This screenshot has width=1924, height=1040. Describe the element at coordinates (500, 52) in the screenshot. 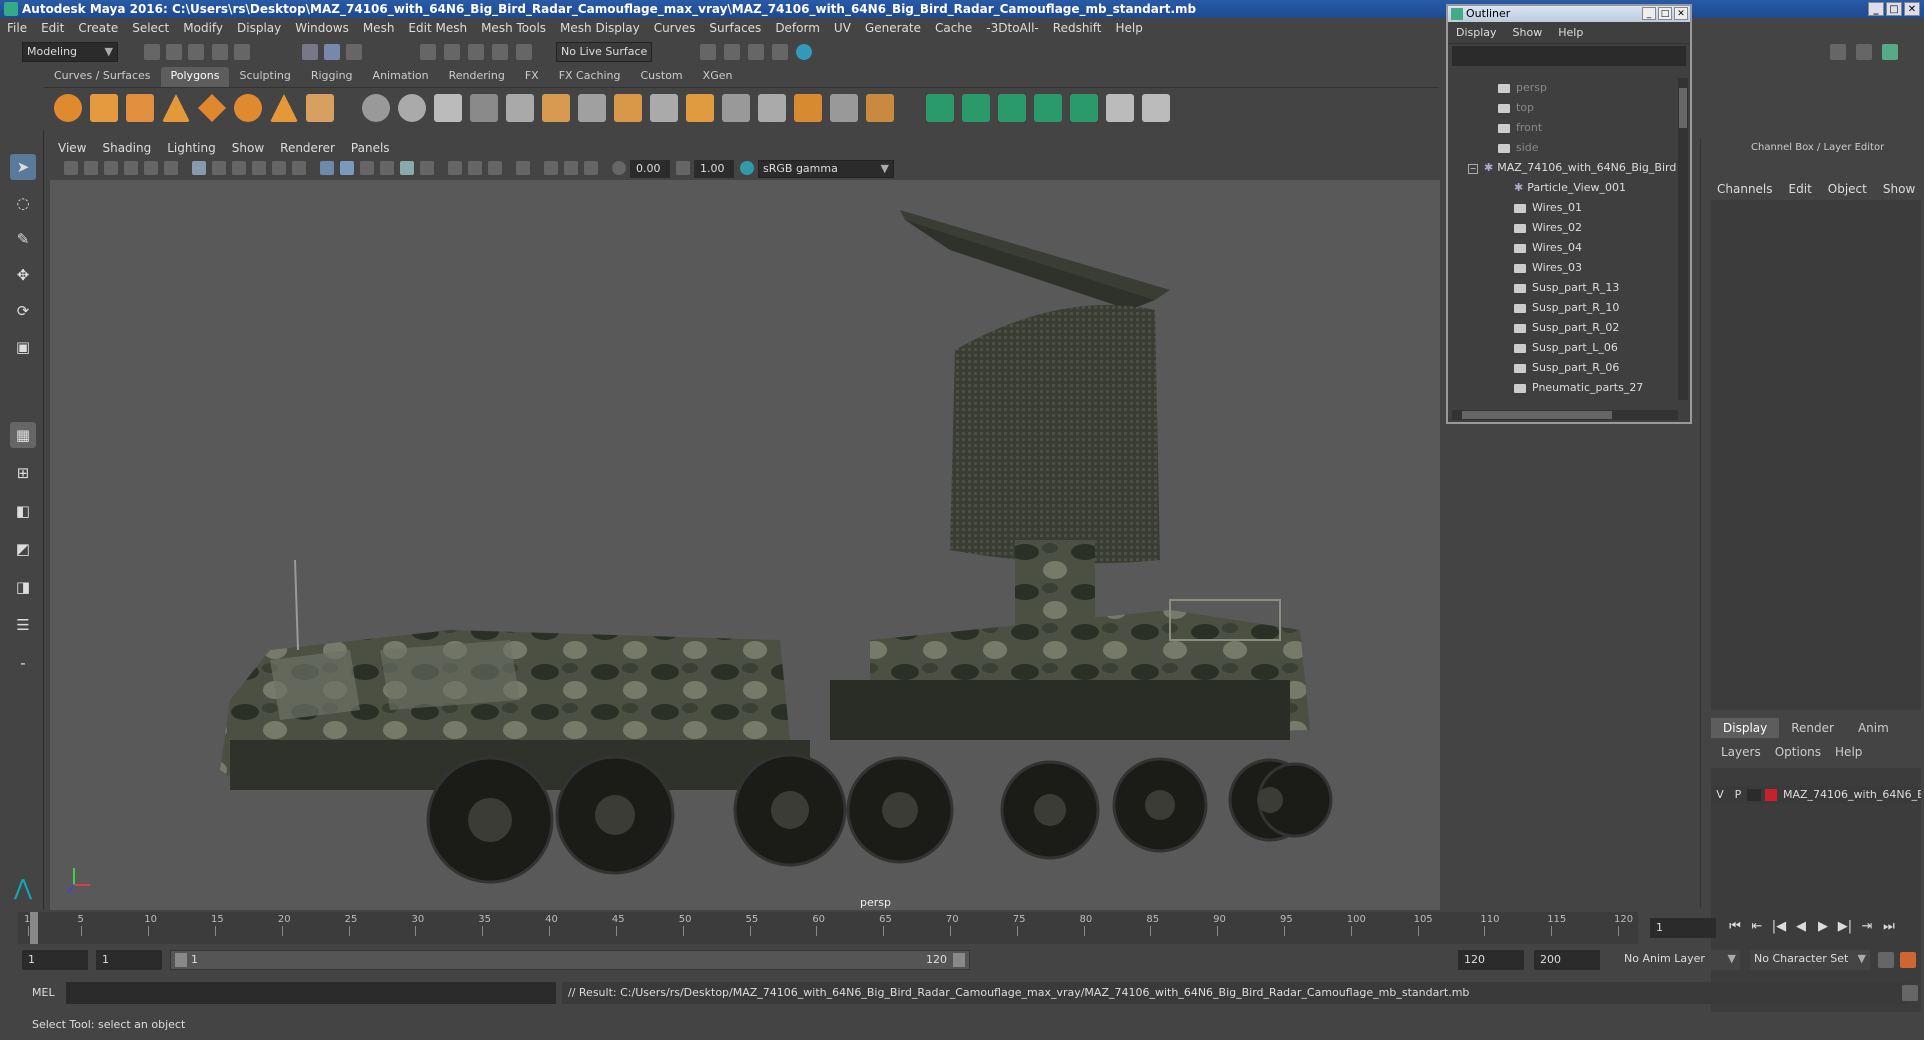

I see `snap-view-icon` at that location.